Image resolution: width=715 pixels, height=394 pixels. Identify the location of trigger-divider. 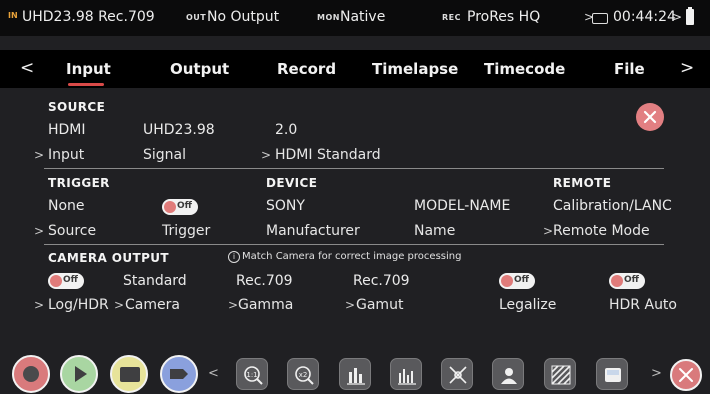
(354, 244).